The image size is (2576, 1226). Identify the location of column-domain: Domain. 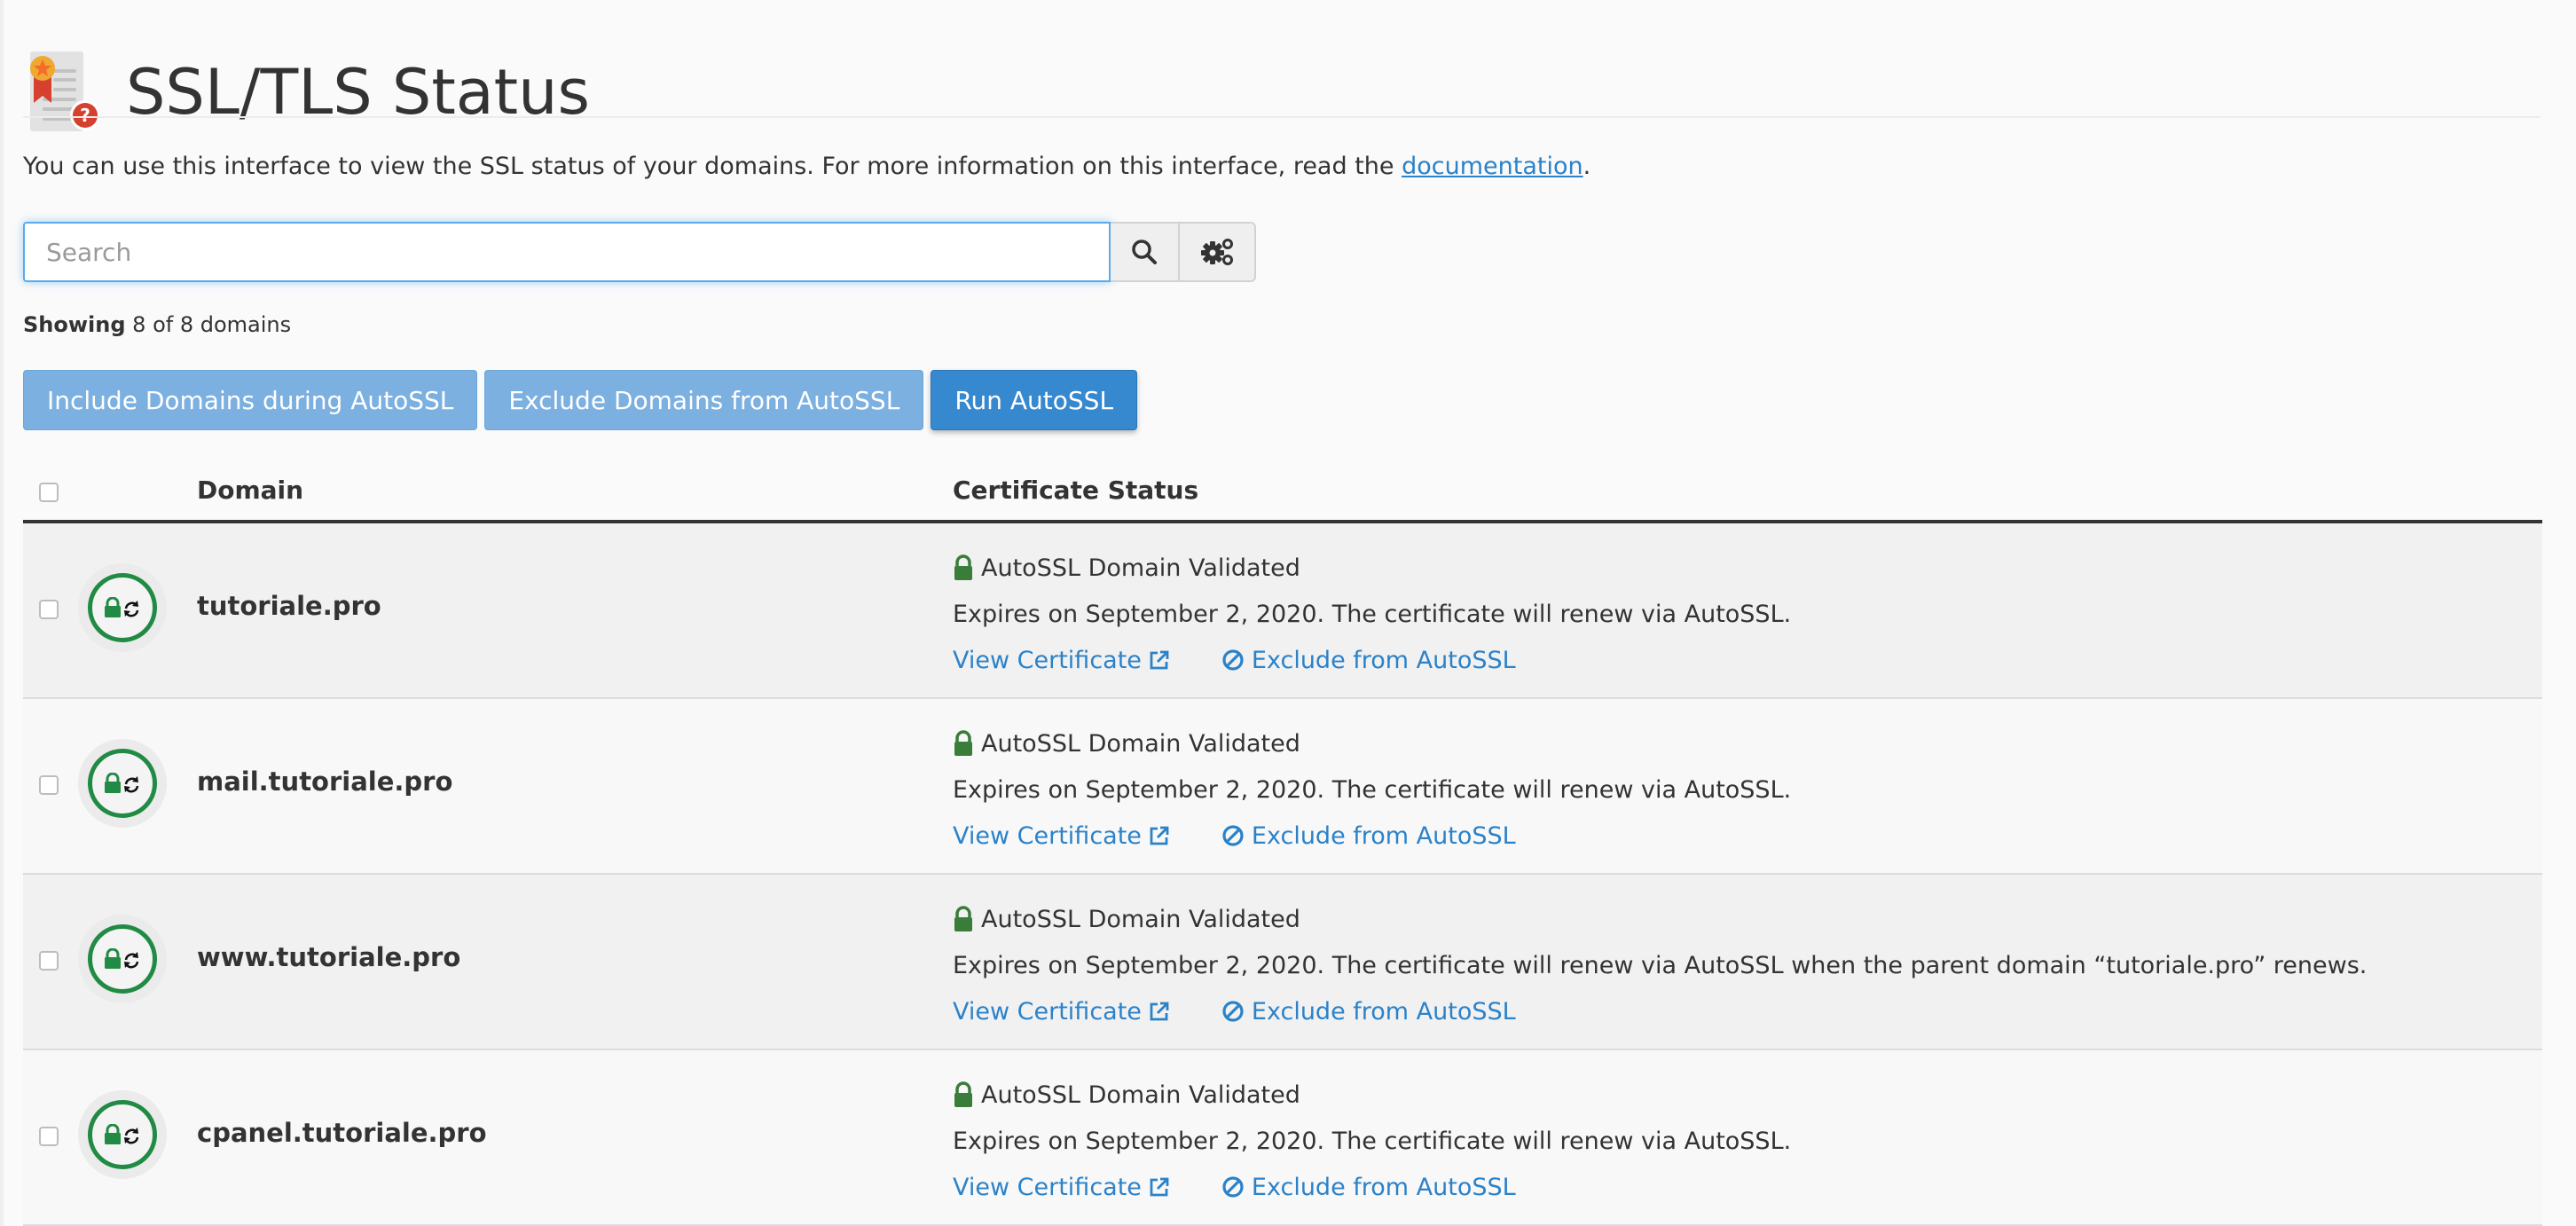
(250, 490).